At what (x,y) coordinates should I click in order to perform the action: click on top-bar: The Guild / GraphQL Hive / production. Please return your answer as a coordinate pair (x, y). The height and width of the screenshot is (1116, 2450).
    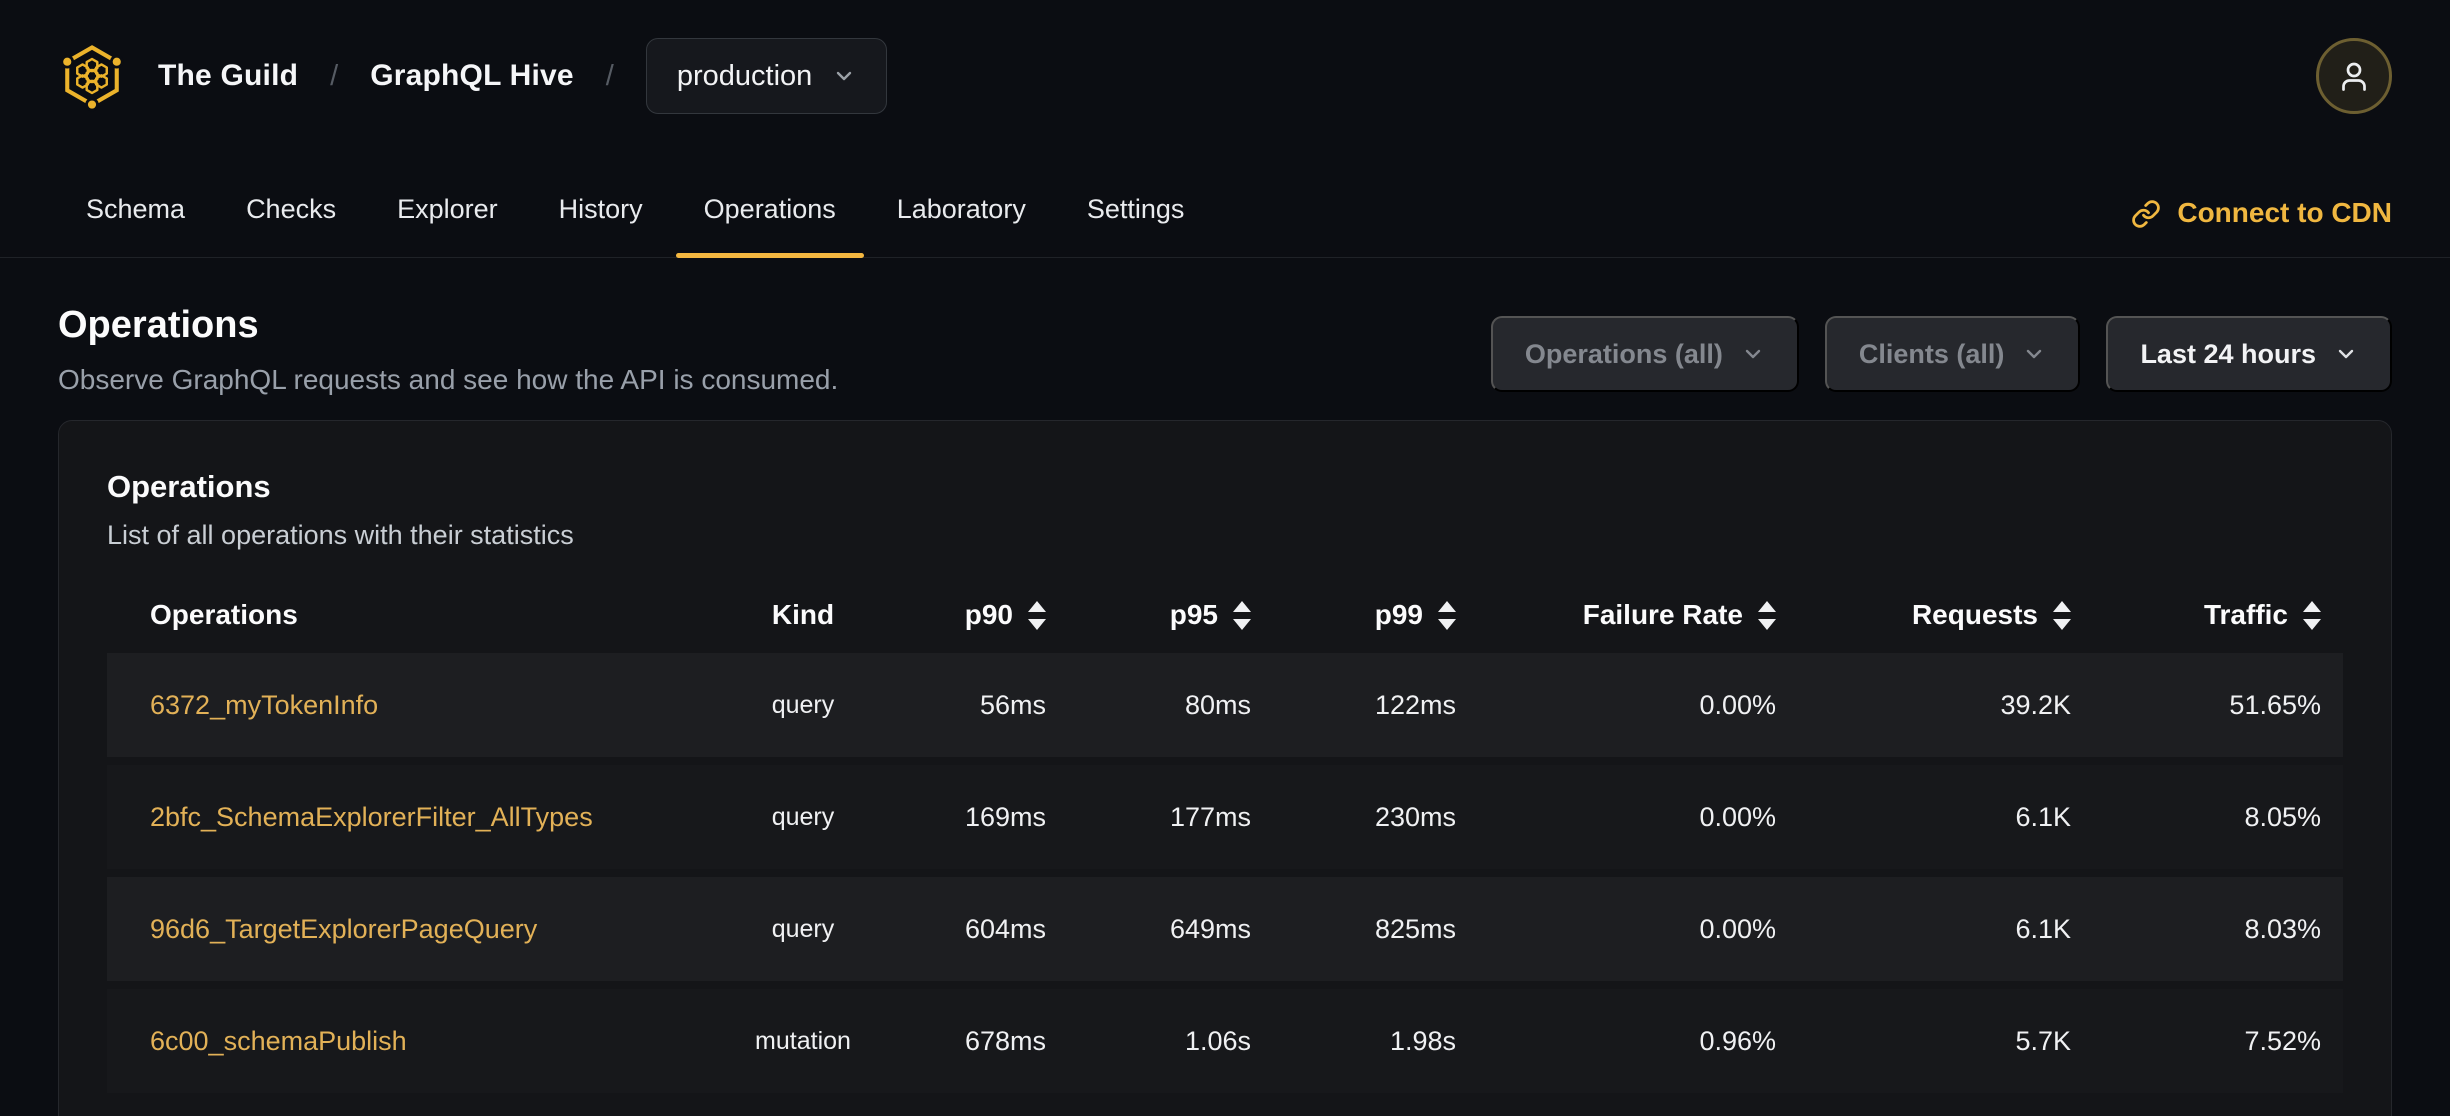
    Looking at the image, I should click on (1225, 67).